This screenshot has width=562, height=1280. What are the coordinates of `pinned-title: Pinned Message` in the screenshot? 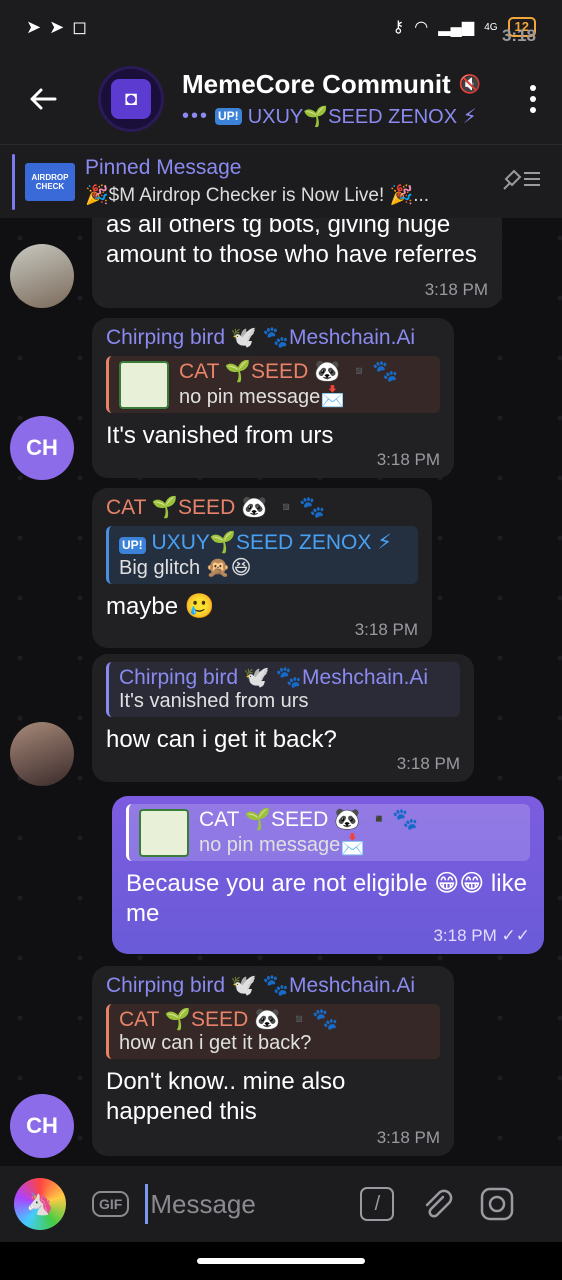 It's located at (163, 167).